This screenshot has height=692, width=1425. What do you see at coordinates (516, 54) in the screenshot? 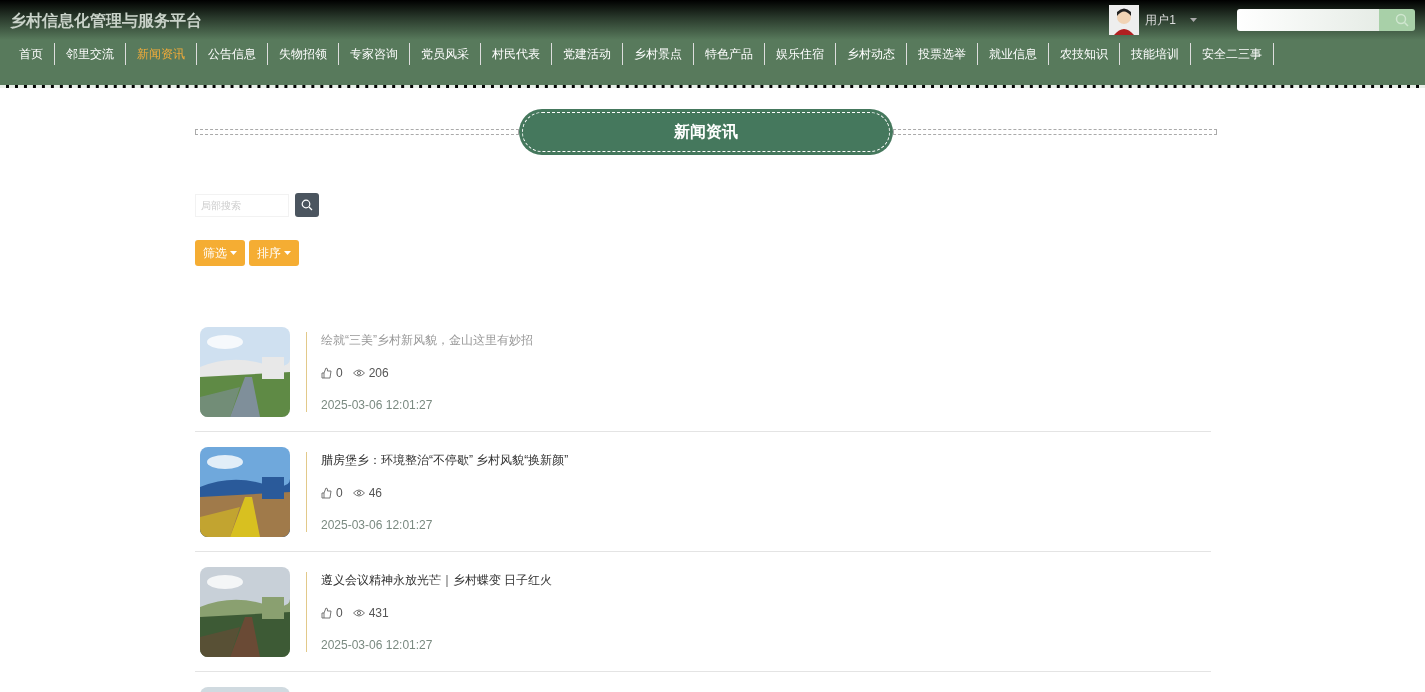
I see `nav-tab: 村民代表` at bounding box center [516, 54].